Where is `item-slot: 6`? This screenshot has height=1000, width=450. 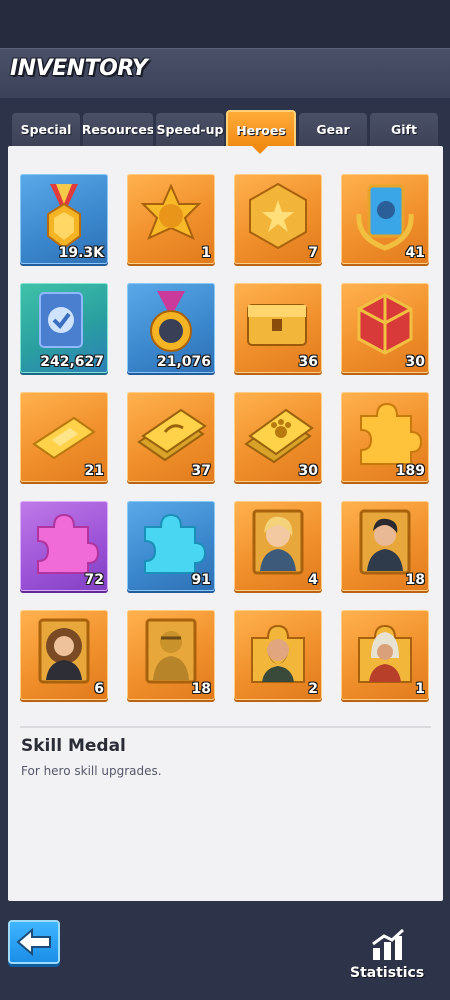
item-slot: 6 is located at coordinates (64, 655).